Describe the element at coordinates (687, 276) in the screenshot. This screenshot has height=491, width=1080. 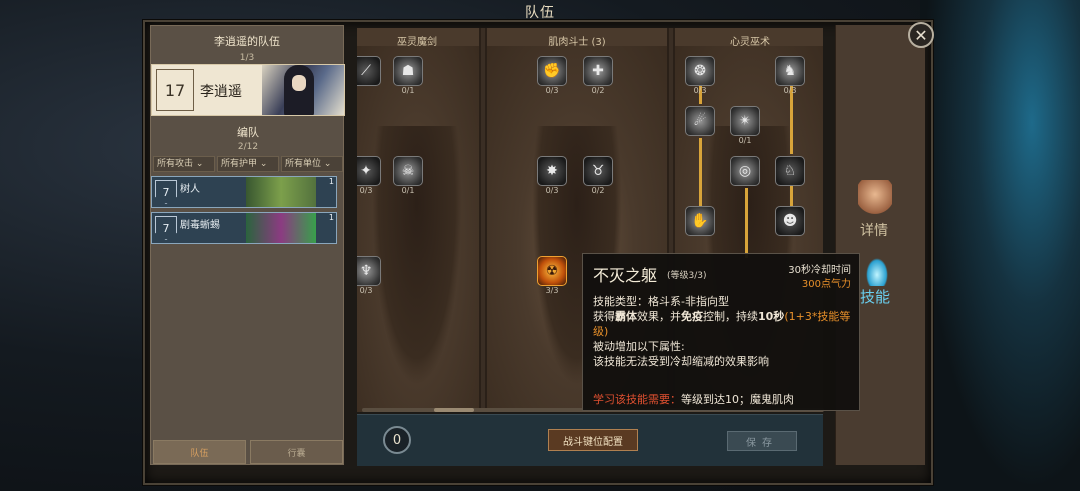
I see `tooltip-level: (等级3/3)` at that location.